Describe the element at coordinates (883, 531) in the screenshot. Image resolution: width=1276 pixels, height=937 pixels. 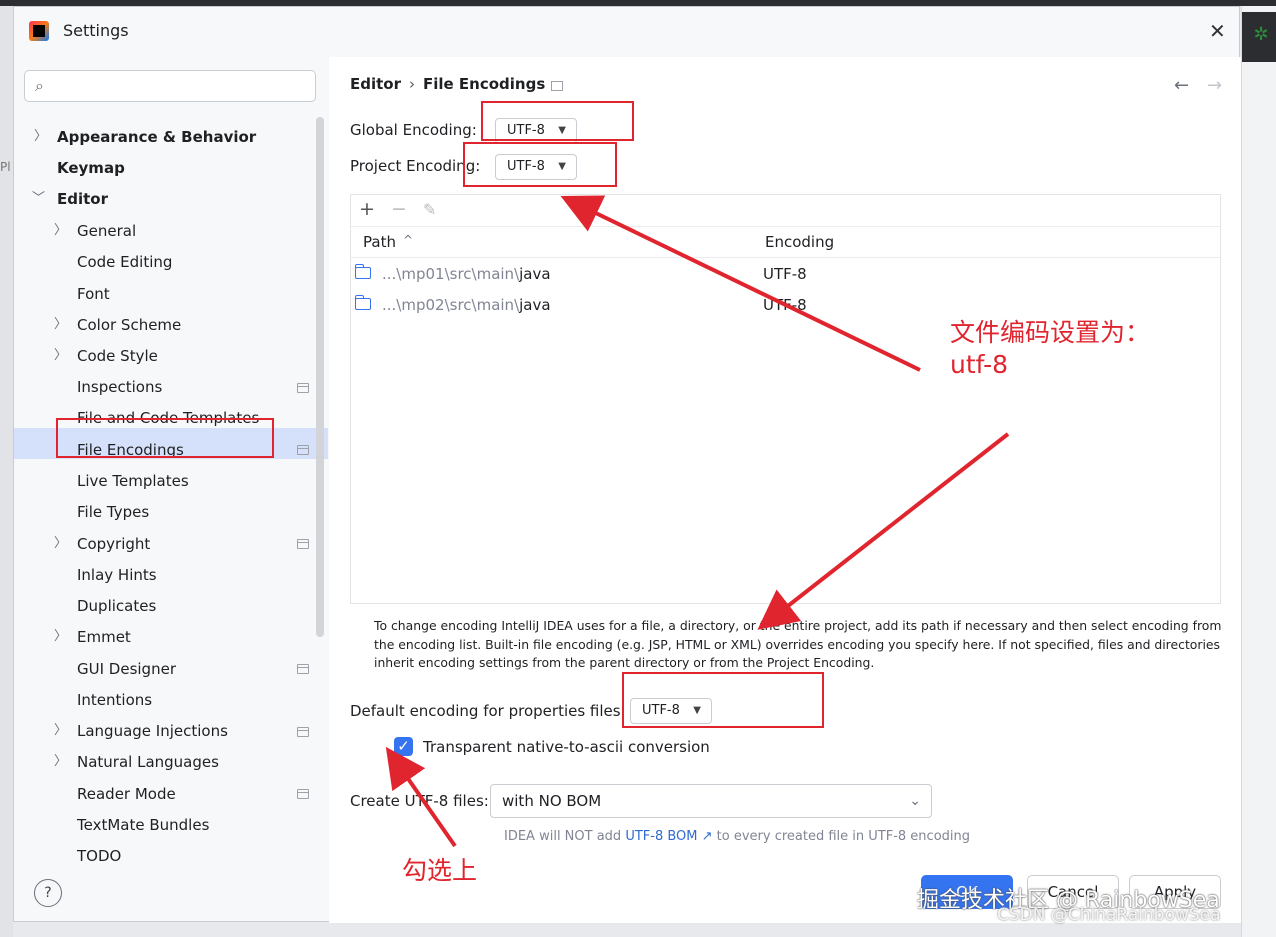
I see `arrow-to-hint` at that location.